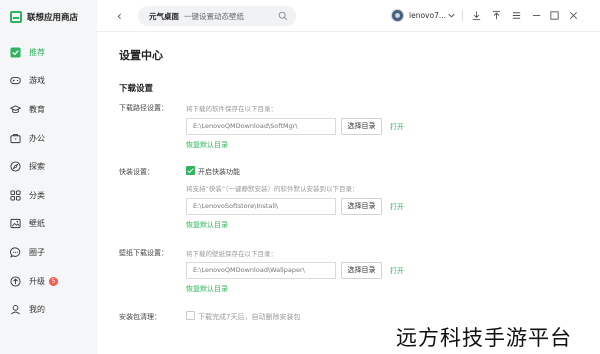 This screenshot has height=354, width=600. Describe the element at coordinates (214, 16) in the screenshot. I see `search-hint: 一键设置动态壁纸` at that location.